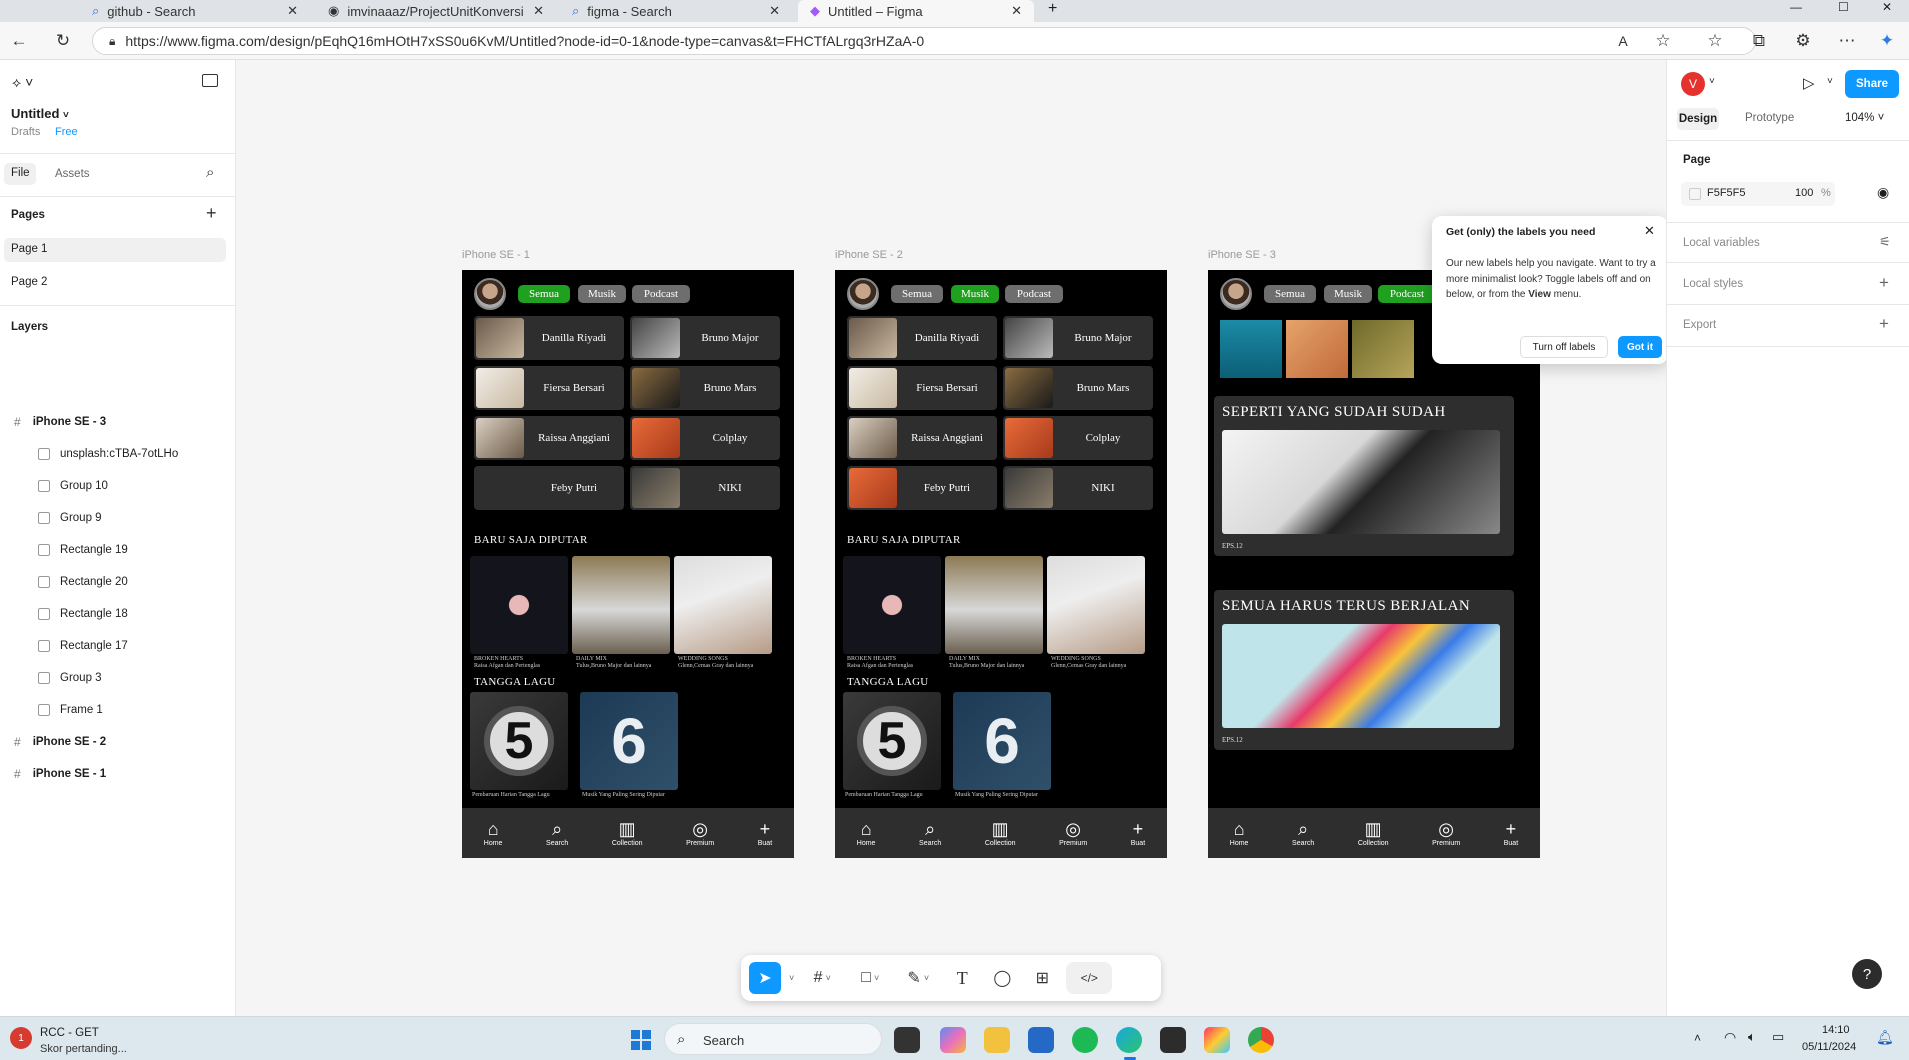  Describe the element at coordinates (1042, 978) in the screenshot. I see `components-tool-icon: ⊞` at that location.